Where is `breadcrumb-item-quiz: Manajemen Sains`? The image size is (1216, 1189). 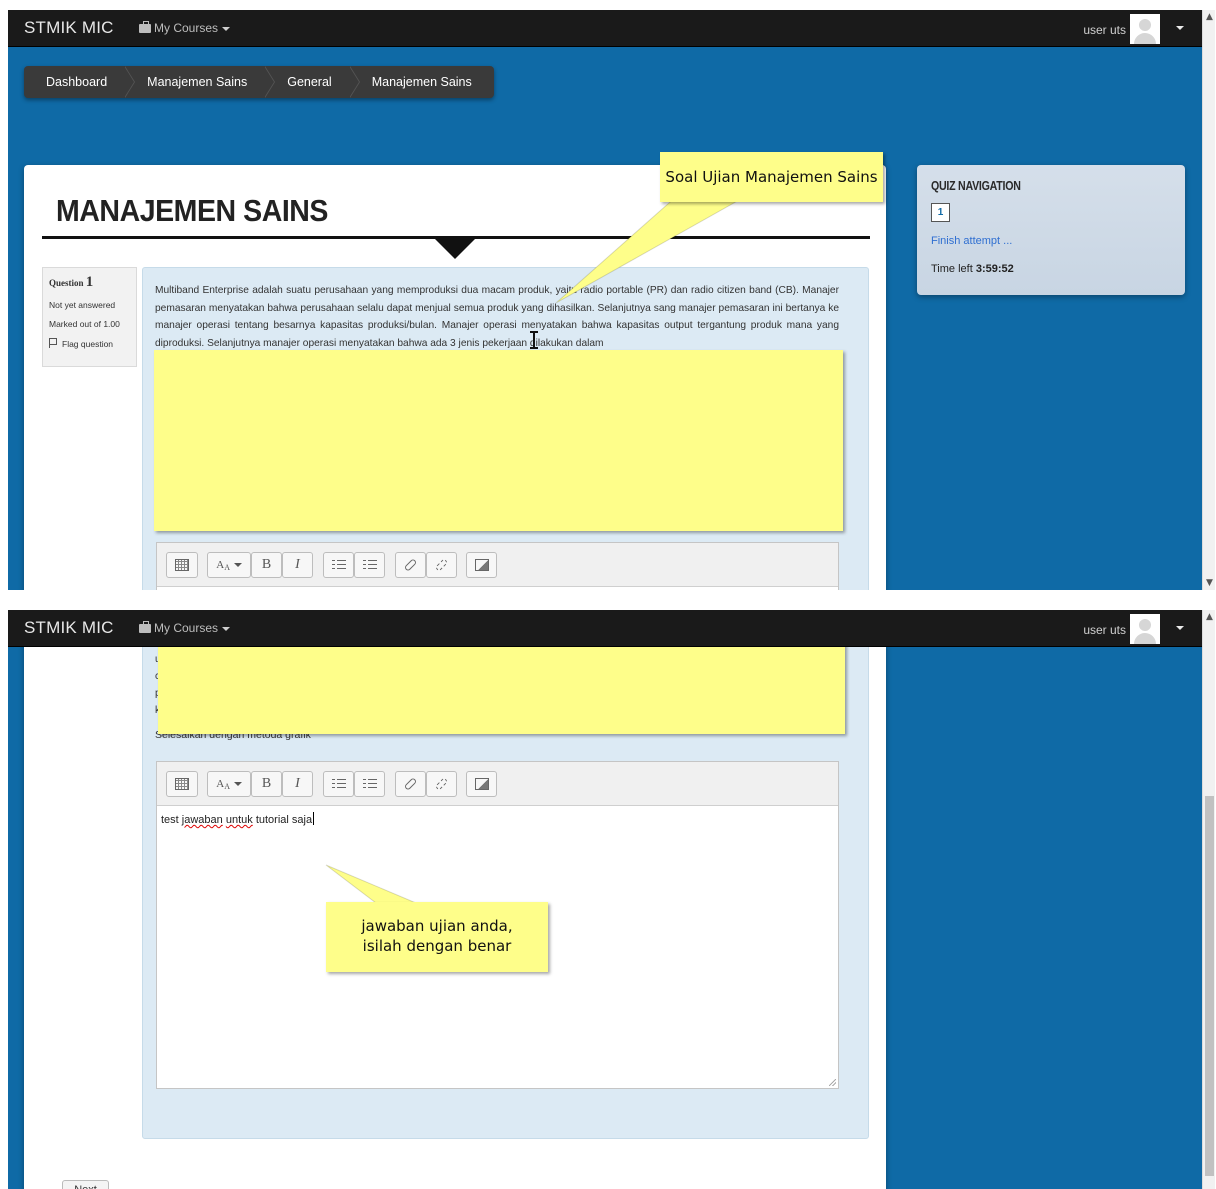
breadcrumb-item-quiz: Manajemen Sains is located at coordinates (422, 82).